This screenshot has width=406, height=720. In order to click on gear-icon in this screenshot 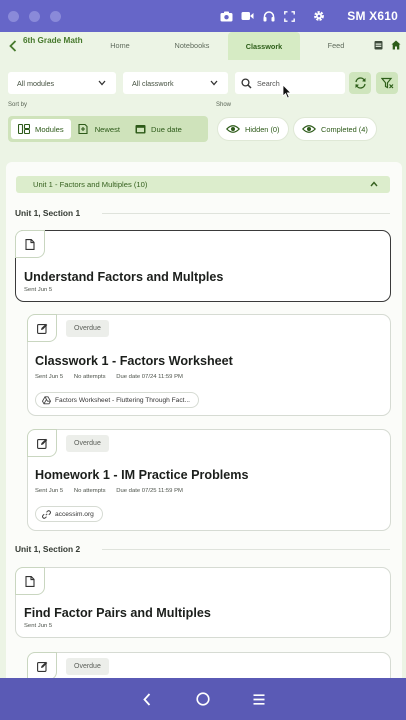, I will do `click(318, 16)`.